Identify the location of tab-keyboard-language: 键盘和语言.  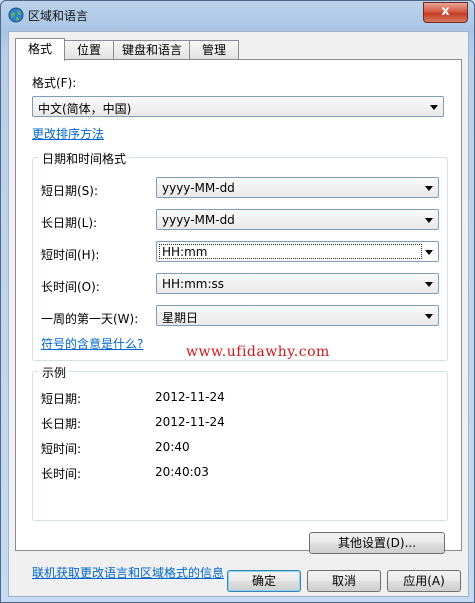
(152, 49).